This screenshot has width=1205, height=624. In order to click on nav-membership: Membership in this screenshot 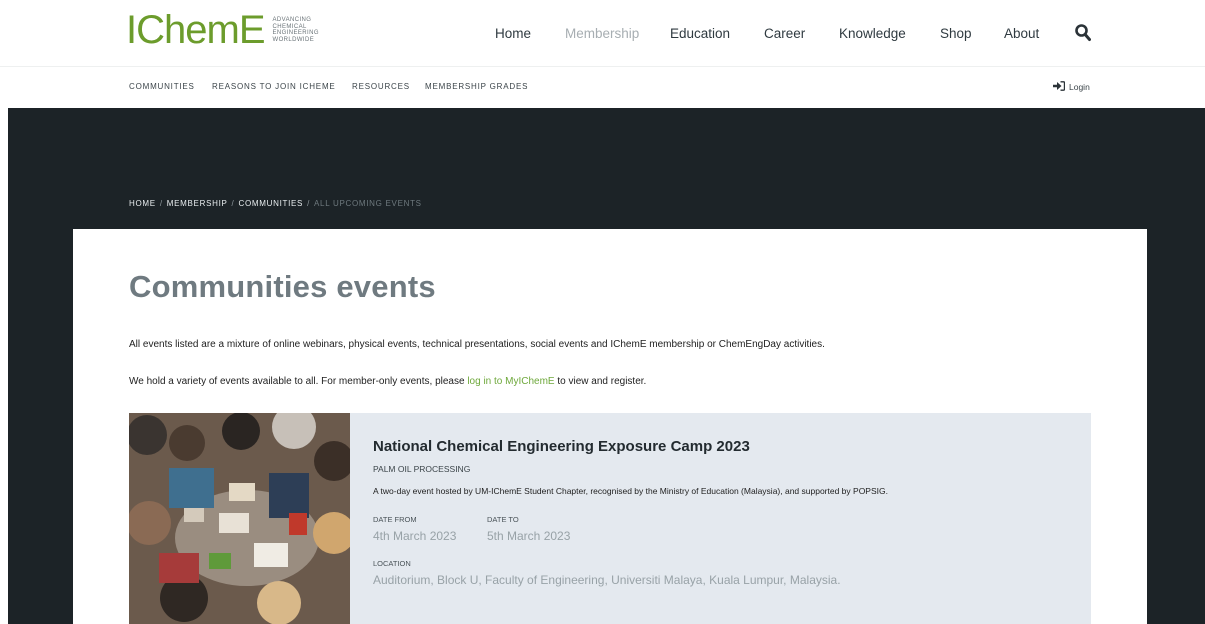, I will do `click(602, 33)`.